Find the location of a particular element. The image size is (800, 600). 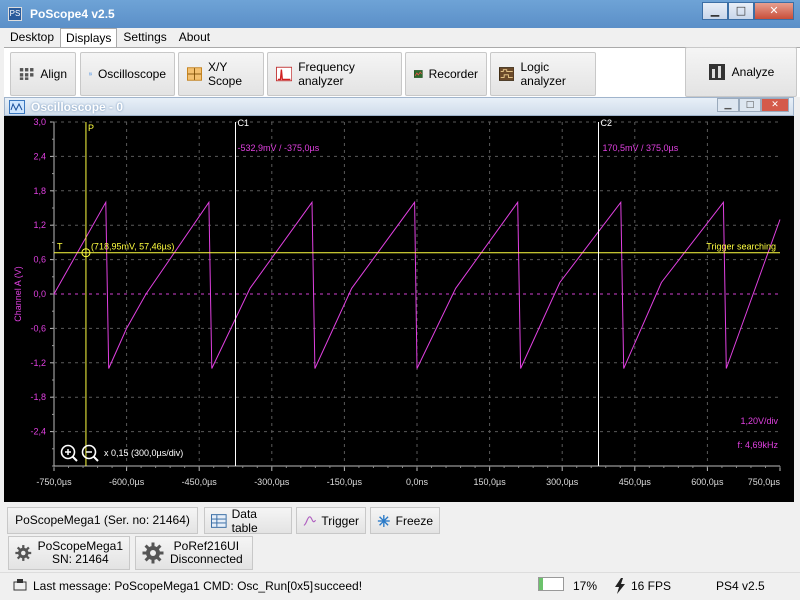

trigger-button: Trigger is located at coordinates (331, 520).